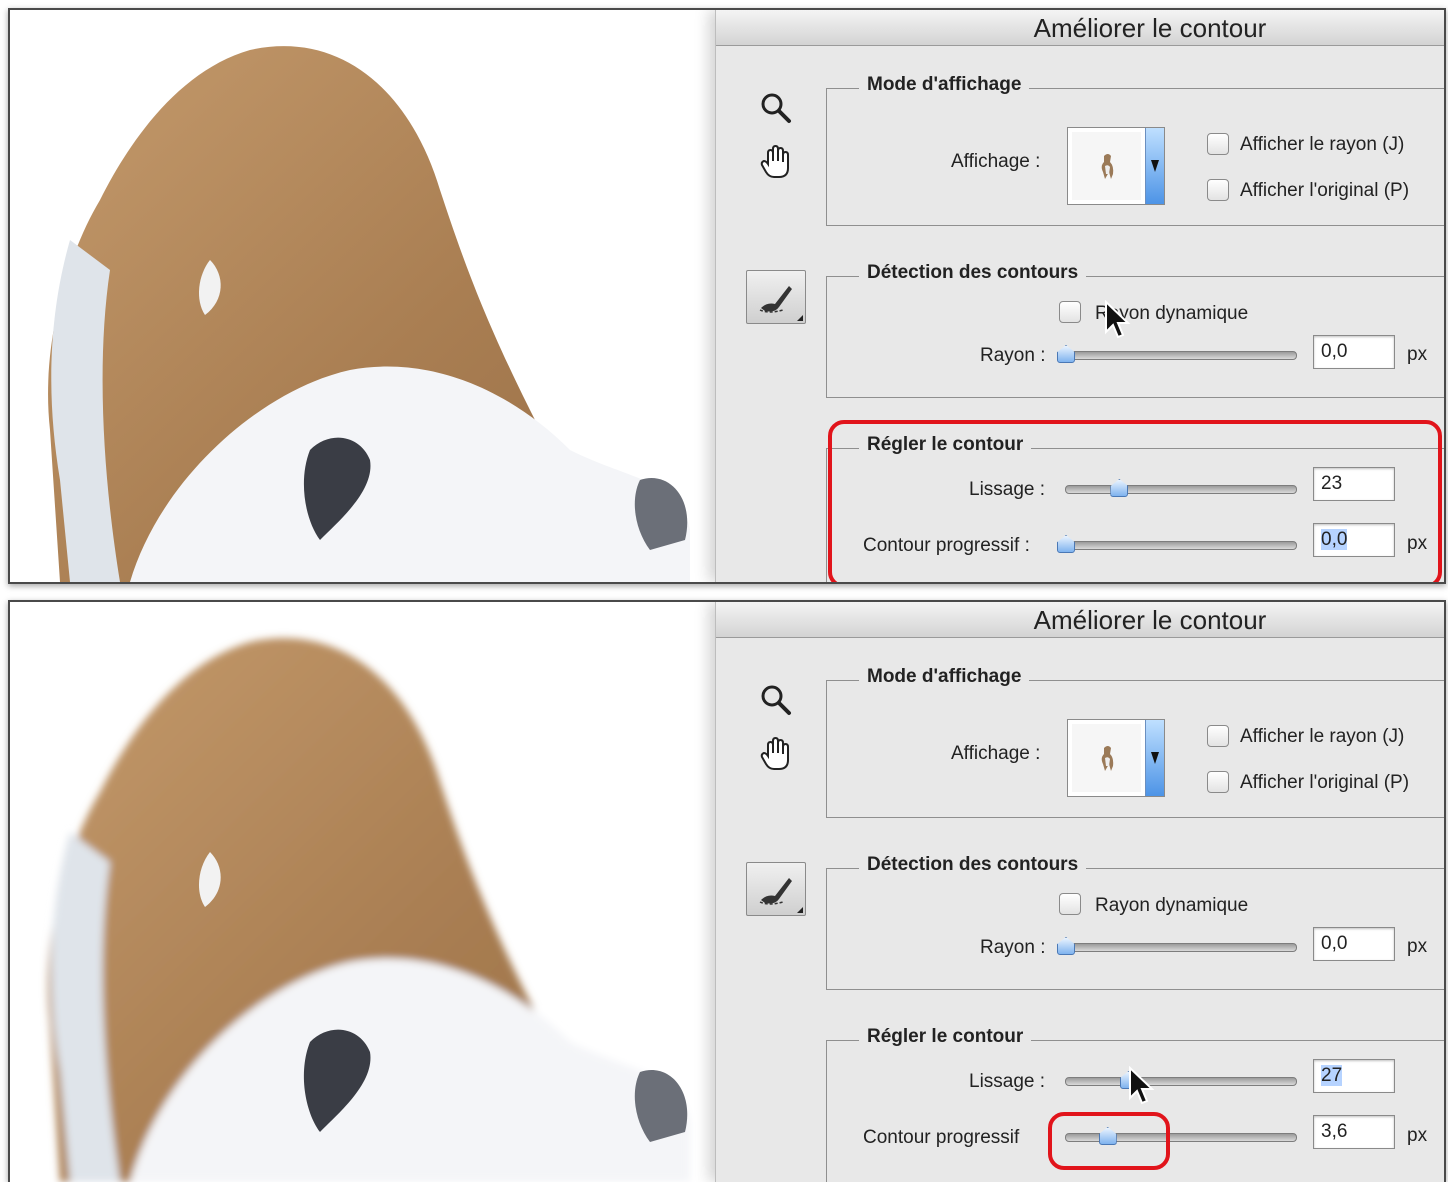 The height and width of the screenshot is (1182, 1448). Describe the element at coordinates (1354, 1132) in the screenshot. I see `feather-input: 3,6` at that location.